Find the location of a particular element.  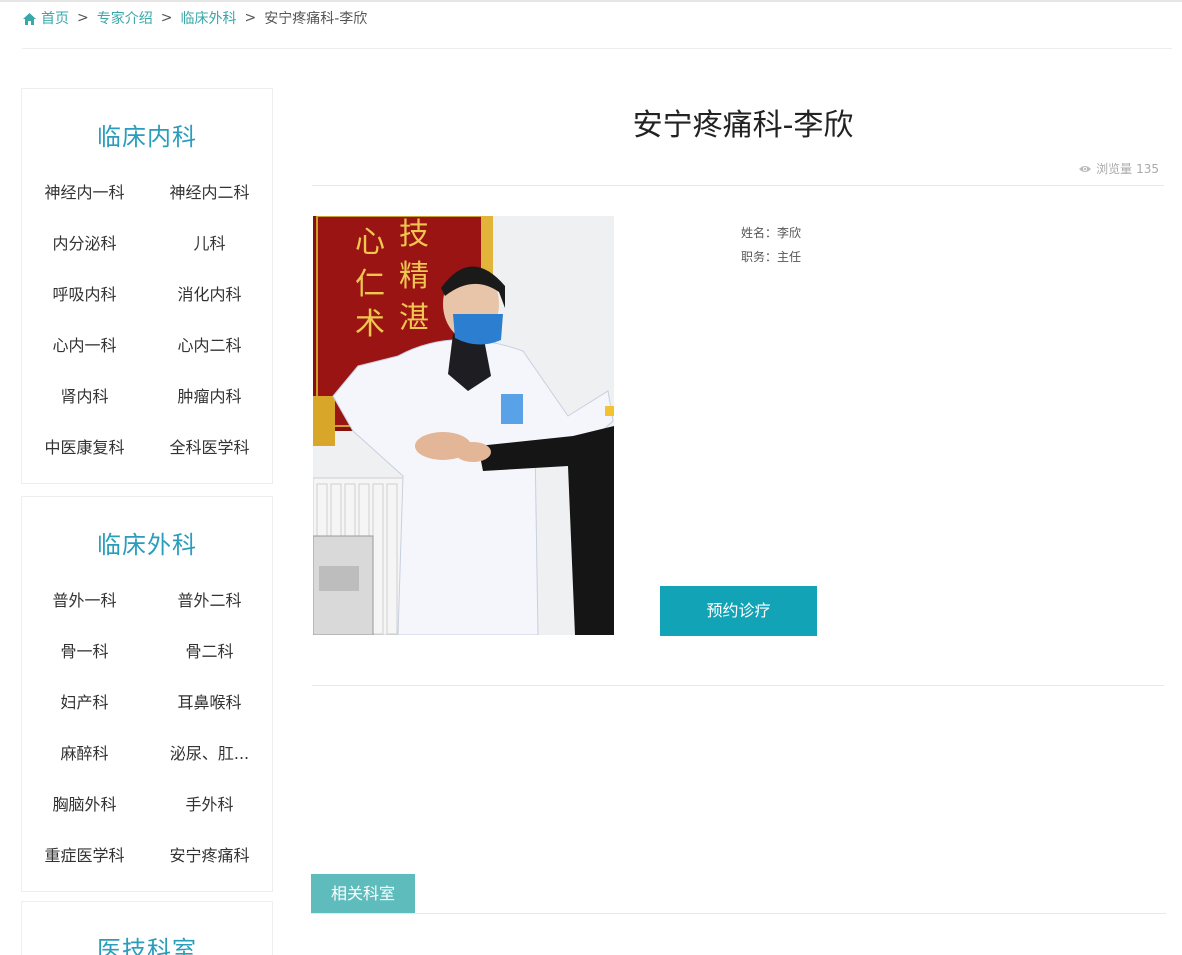

title-divider is located at coordinates (738, 185).